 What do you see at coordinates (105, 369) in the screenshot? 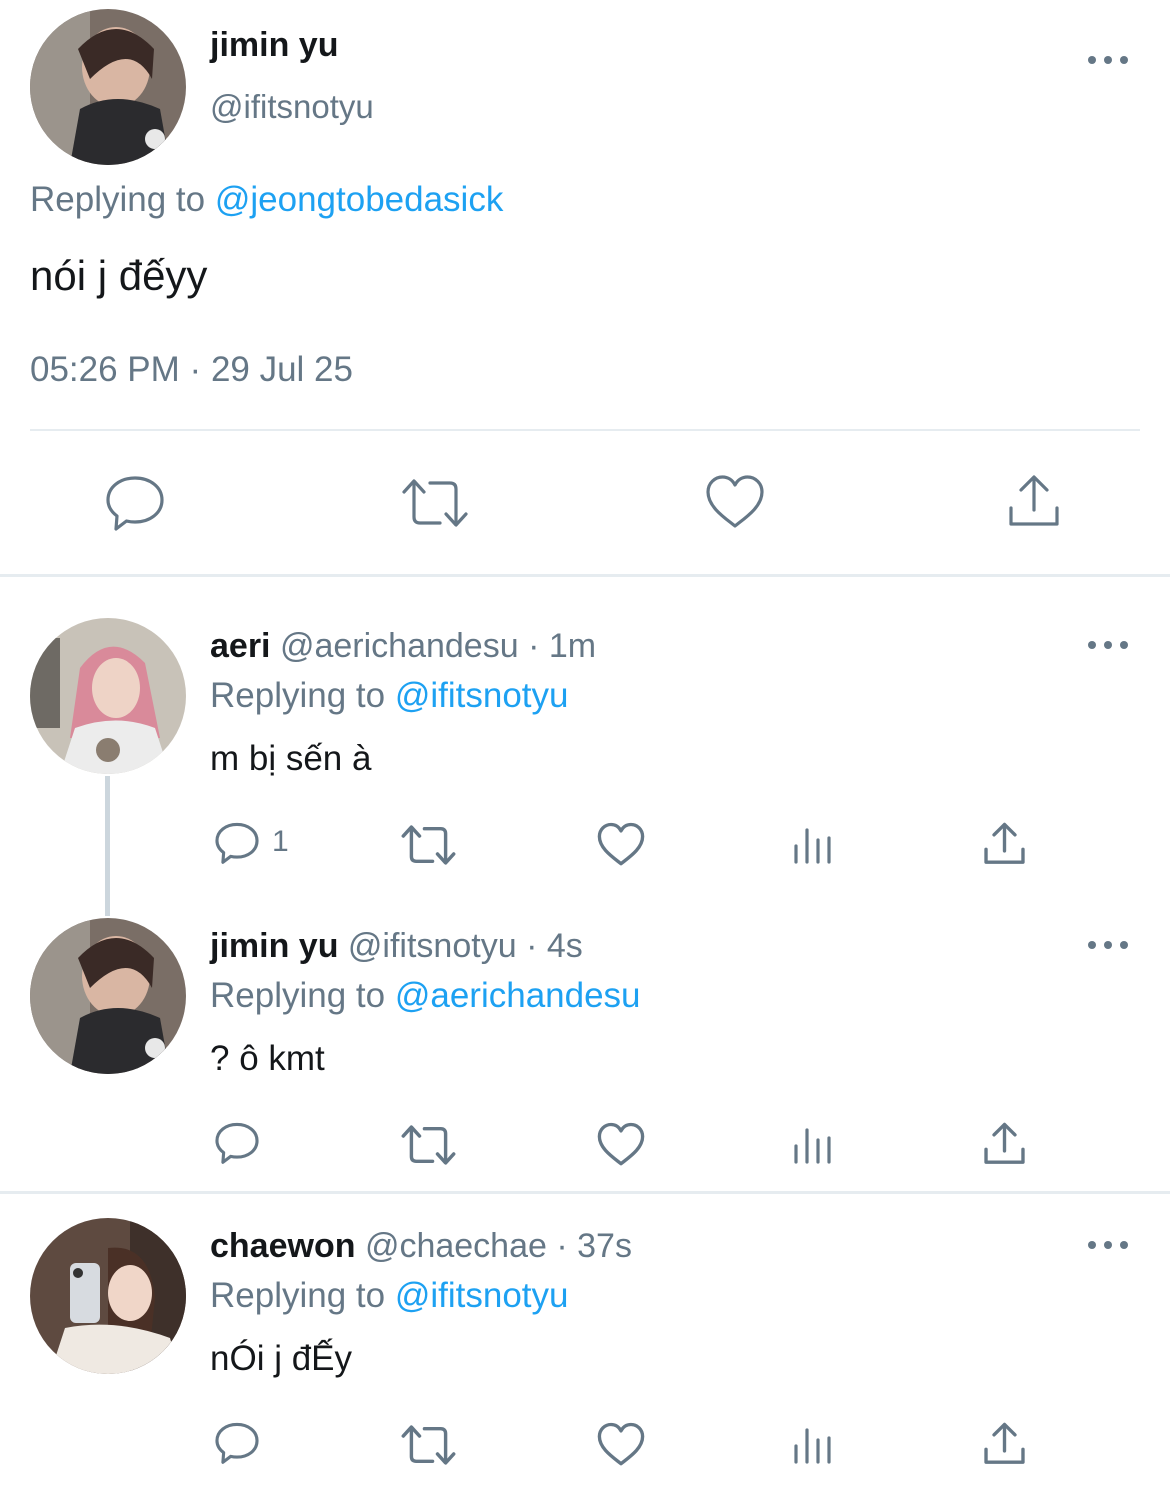
I see `tweet-time: 05:26 PM` at bounding box center [105, 369].